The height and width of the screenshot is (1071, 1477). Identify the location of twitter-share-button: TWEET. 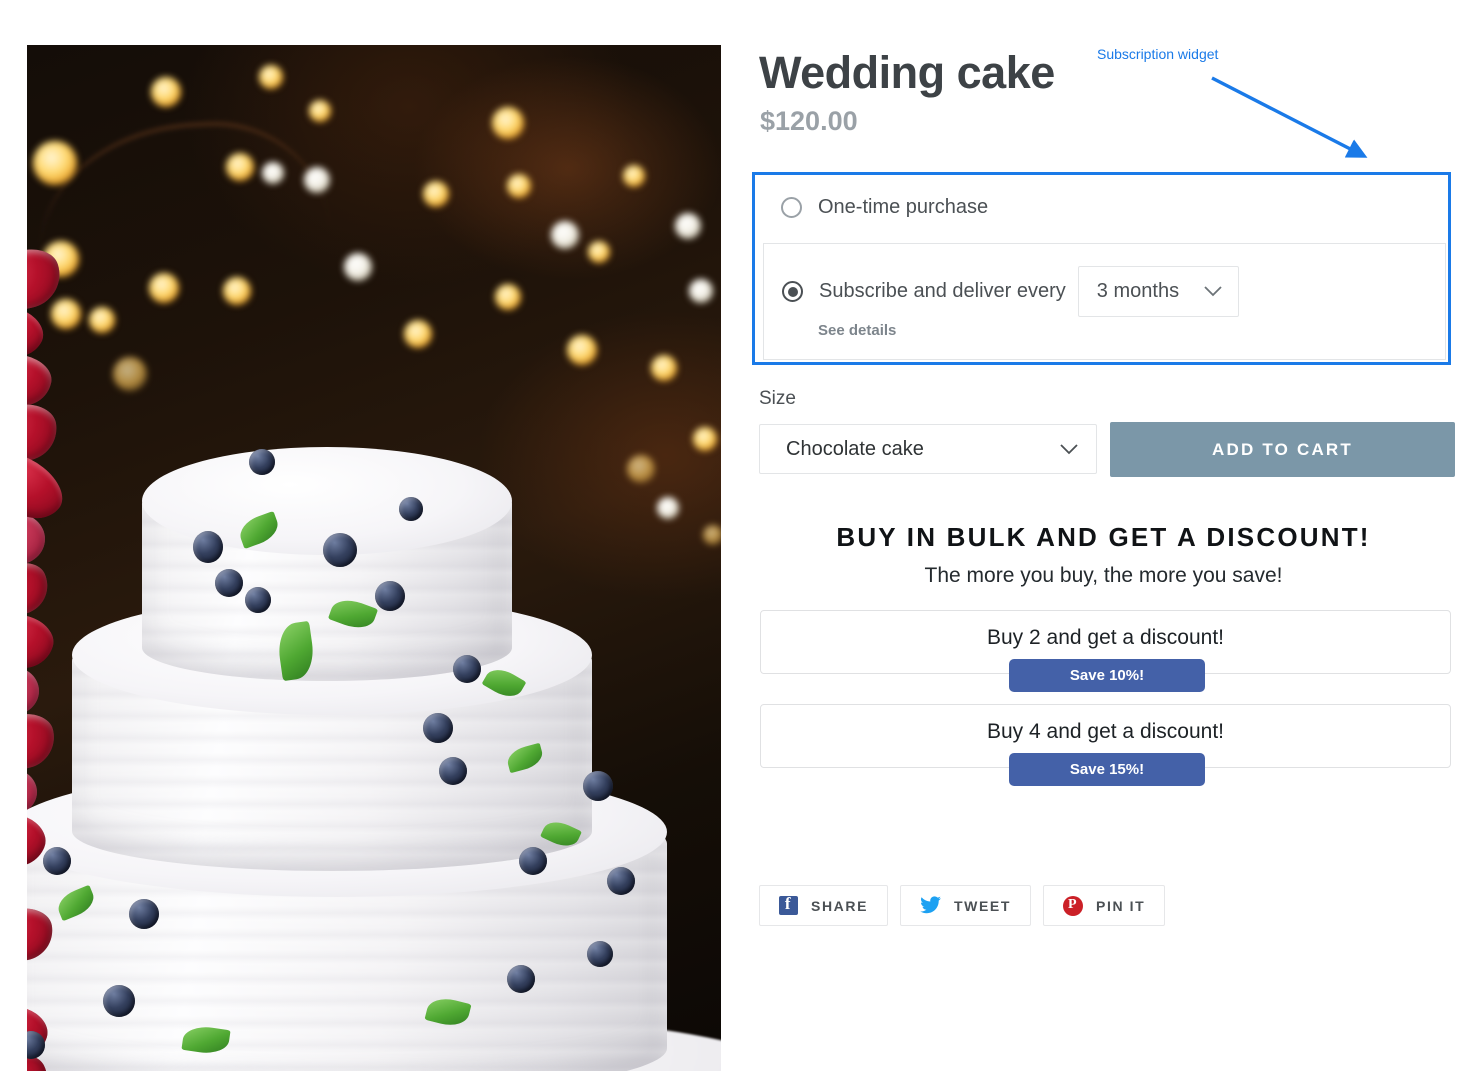
(966, 905).